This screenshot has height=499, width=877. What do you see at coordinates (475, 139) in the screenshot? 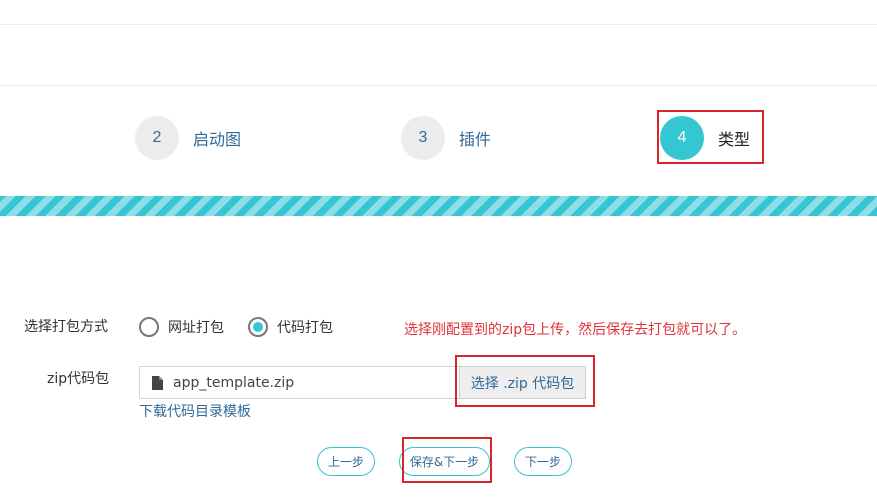
I see `step-3-label: 插件` at bounding box center [475, 139].